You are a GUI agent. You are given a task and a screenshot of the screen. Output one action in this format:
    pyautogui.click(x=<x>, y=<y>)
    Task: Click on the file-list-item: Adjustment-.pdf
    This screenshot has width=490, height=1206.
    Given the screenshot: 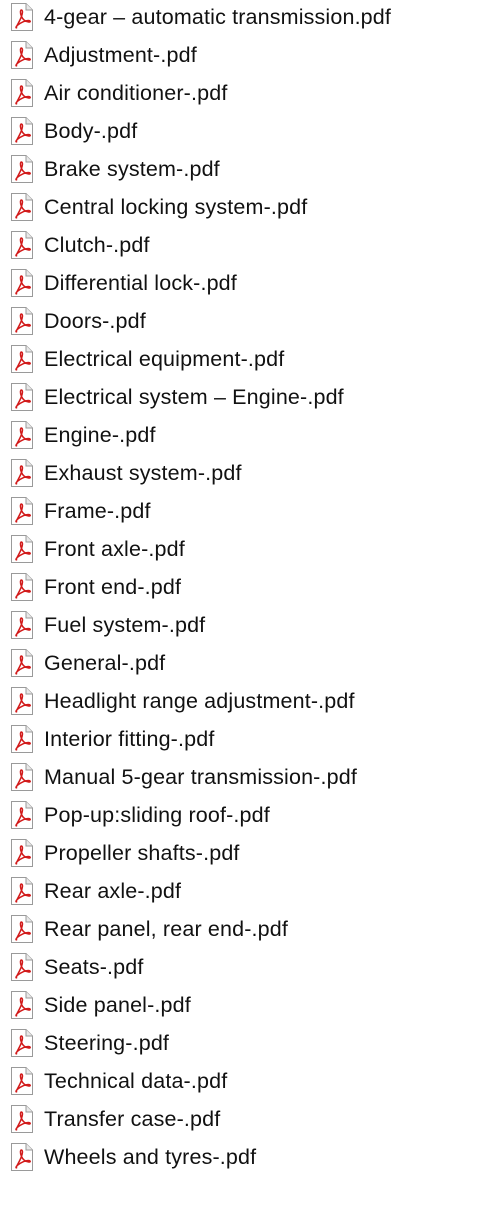 What is the action you would take?
    pyautogui.click(x=245, y=55)
    